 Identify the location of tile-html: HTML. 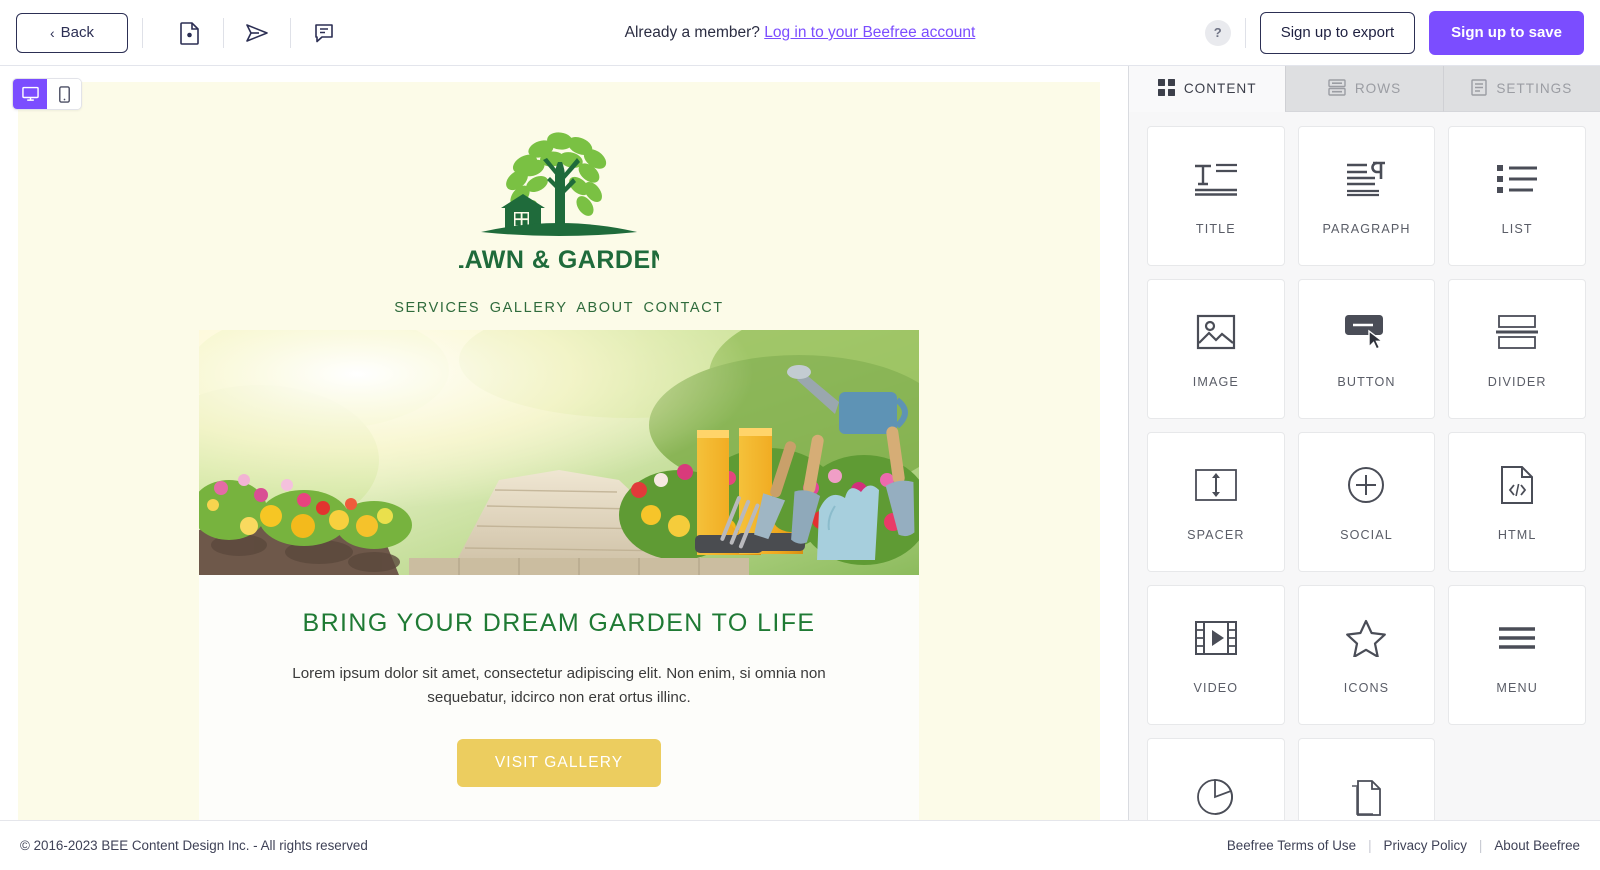
(1517, 502).